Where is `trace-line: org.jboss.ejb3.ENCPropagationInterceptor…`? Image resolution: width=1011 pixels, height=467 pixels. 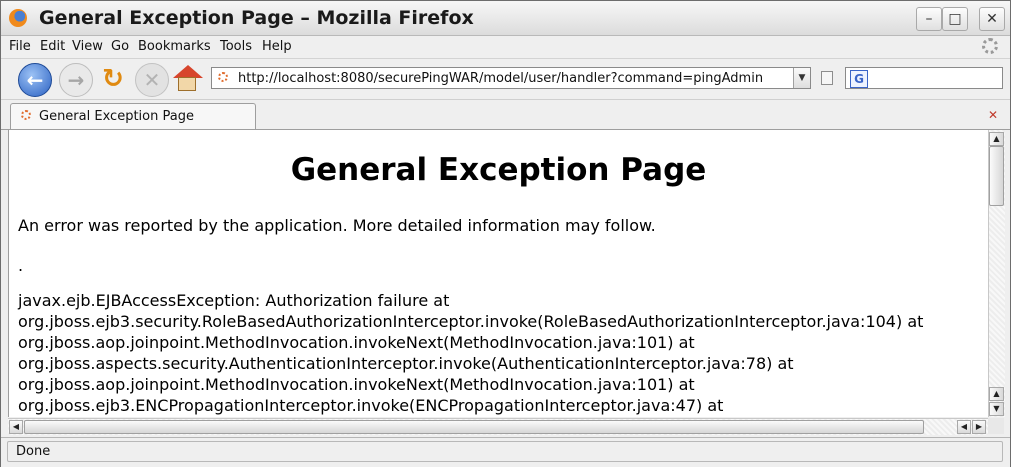 trace-line: org.jboss.ejb3.ENCPropagationInterceptor… is located at coordinates (371, 405).